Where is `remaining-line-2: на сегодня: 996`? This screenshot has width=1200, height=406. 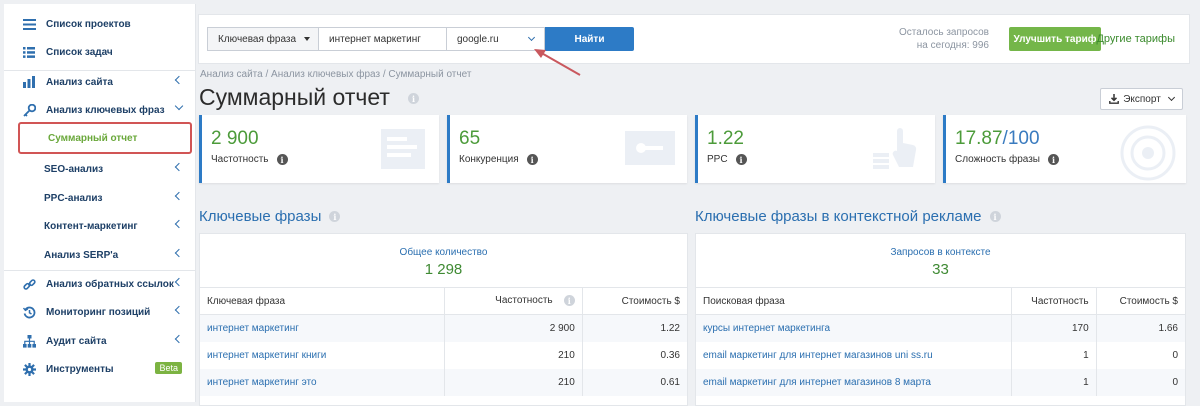 remaining-line-2: на сегодня: 996 is located at coordinates (952, 45).